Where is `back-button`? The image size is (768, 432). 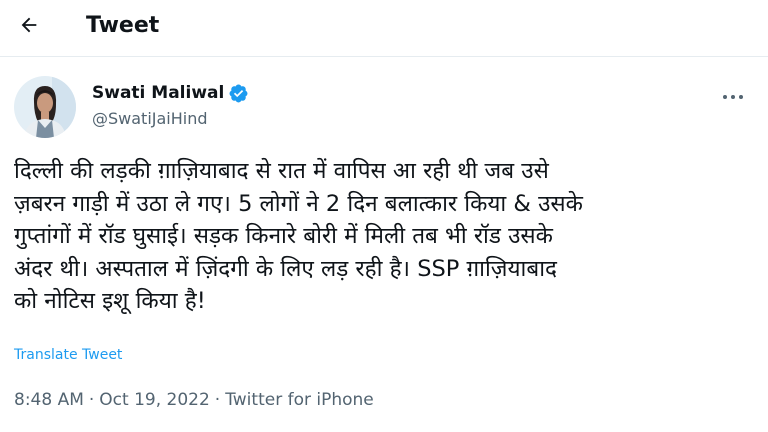 back-button is located at coordinates (29, 27).